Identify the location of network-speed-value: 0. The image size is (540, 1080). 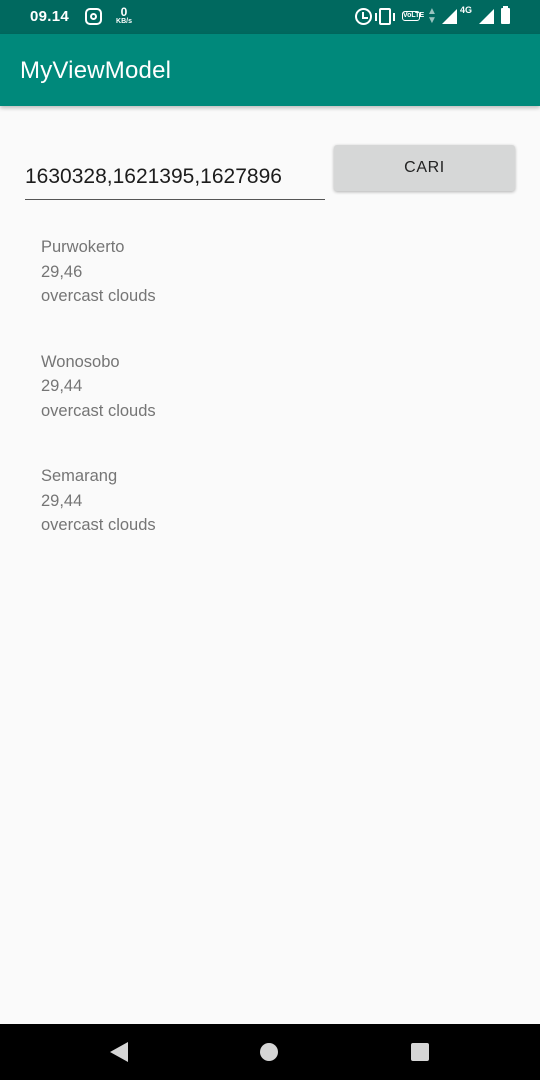
(124, 12).